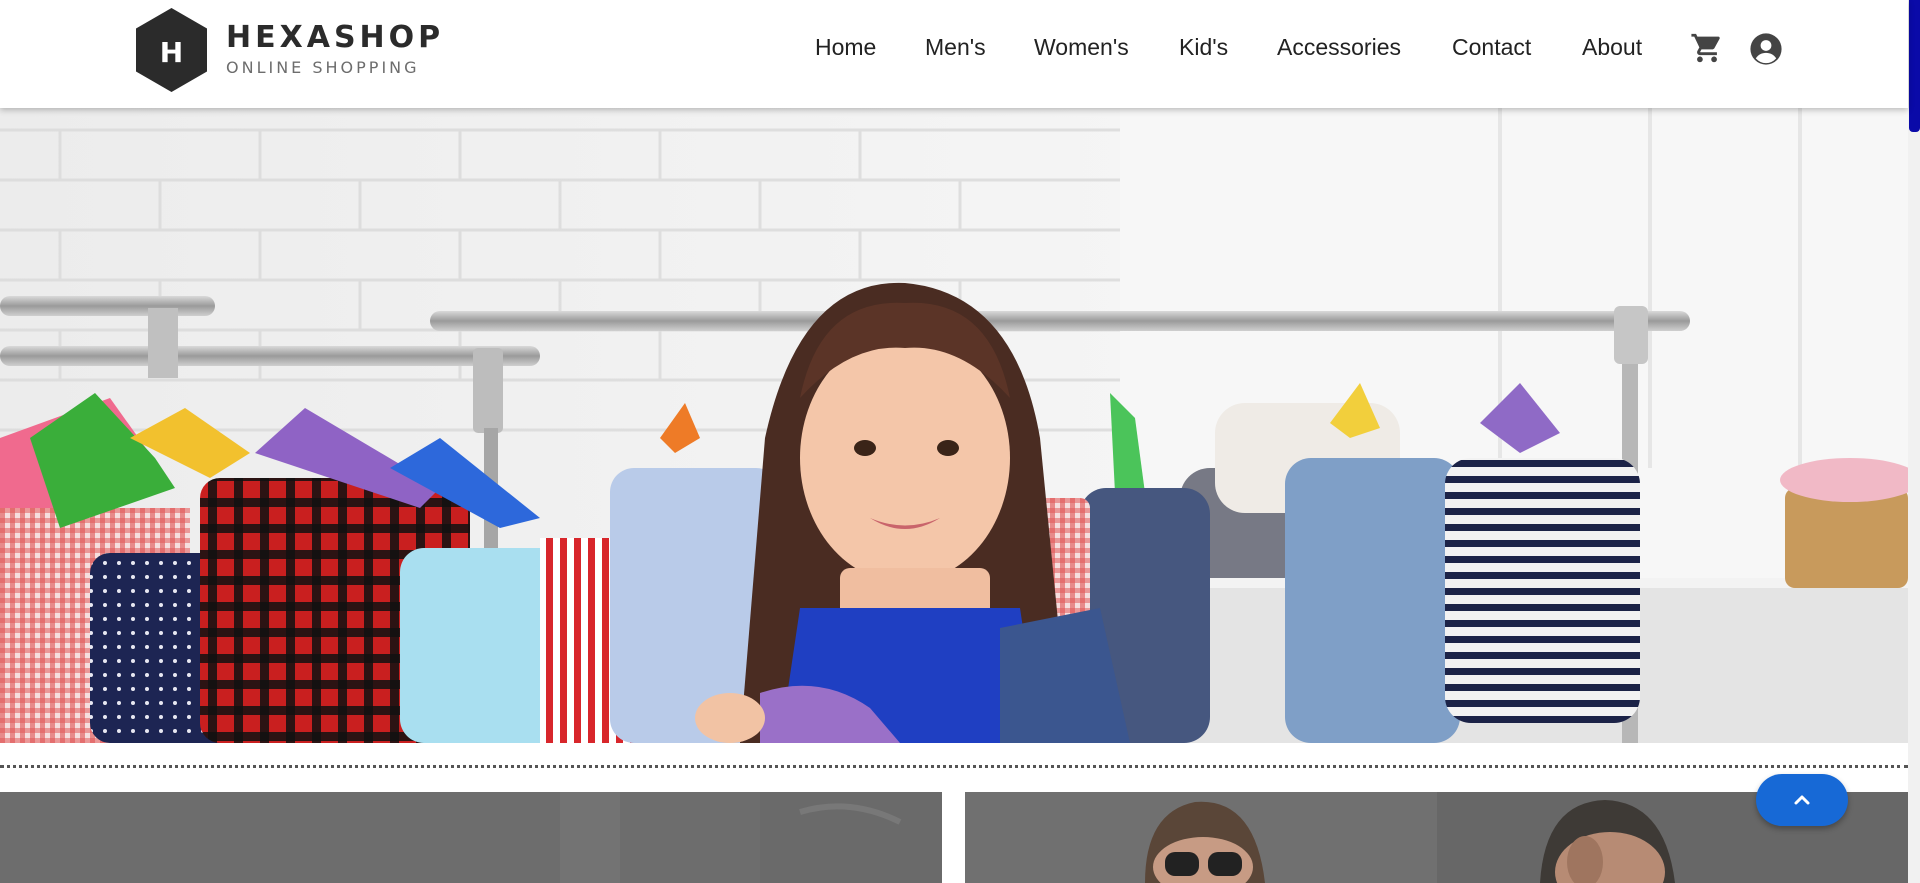 The width and height of the screenshot is (1920, 883). Describe the element at coordinates (335, 37) in the screenshot. I see `brand-name: HEXASHOP` at that location.